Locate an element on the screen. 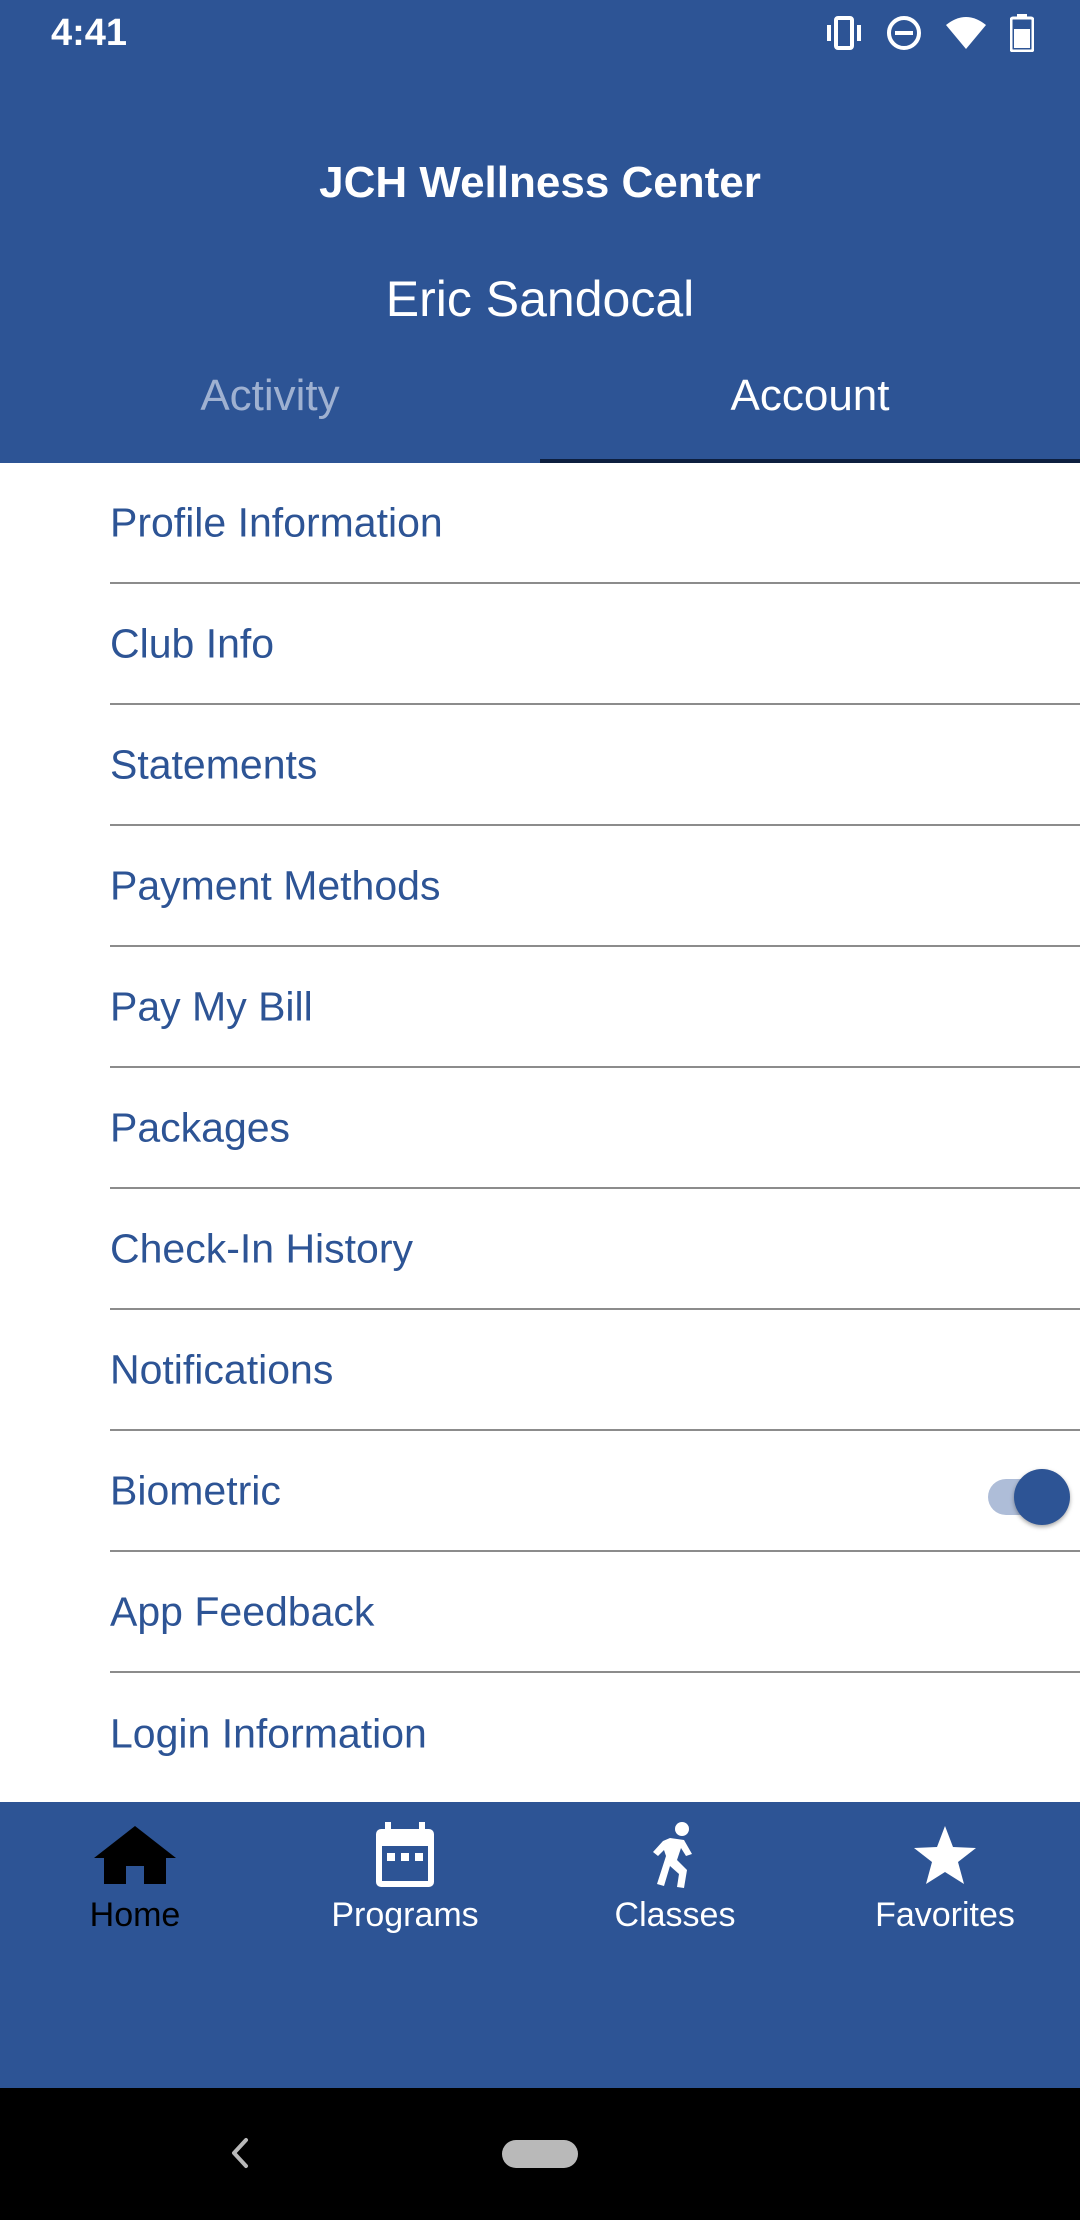  home-pill-button is located at coordinates (540, 2154).